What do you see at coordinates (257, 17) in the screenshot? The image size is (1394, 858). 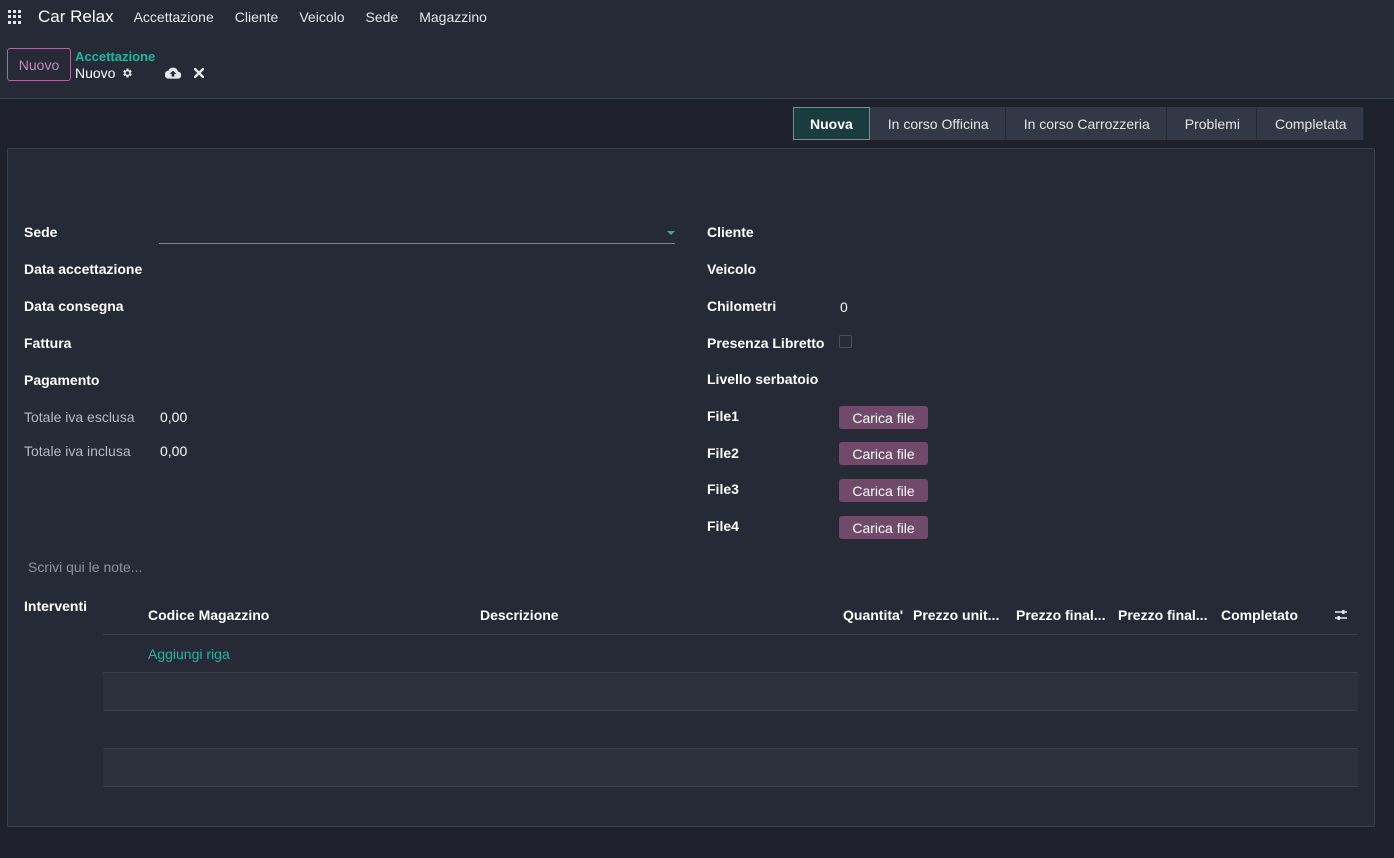 I see `menu-item-cliente: Cliente` at bounding box center [257, 17].